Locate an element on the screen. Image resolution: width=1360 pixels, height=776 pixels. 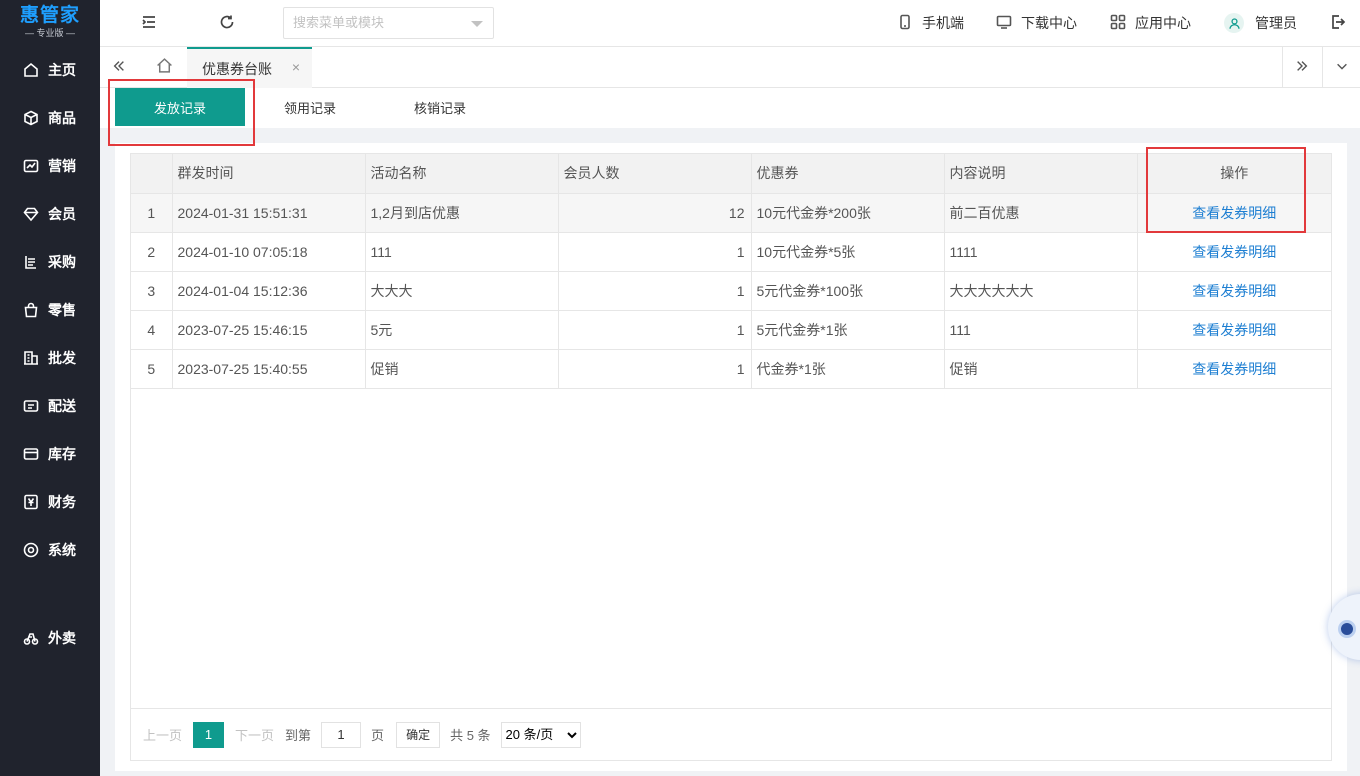
sidebar-item-inventory: 库存 is located at coordinates (50, 454).